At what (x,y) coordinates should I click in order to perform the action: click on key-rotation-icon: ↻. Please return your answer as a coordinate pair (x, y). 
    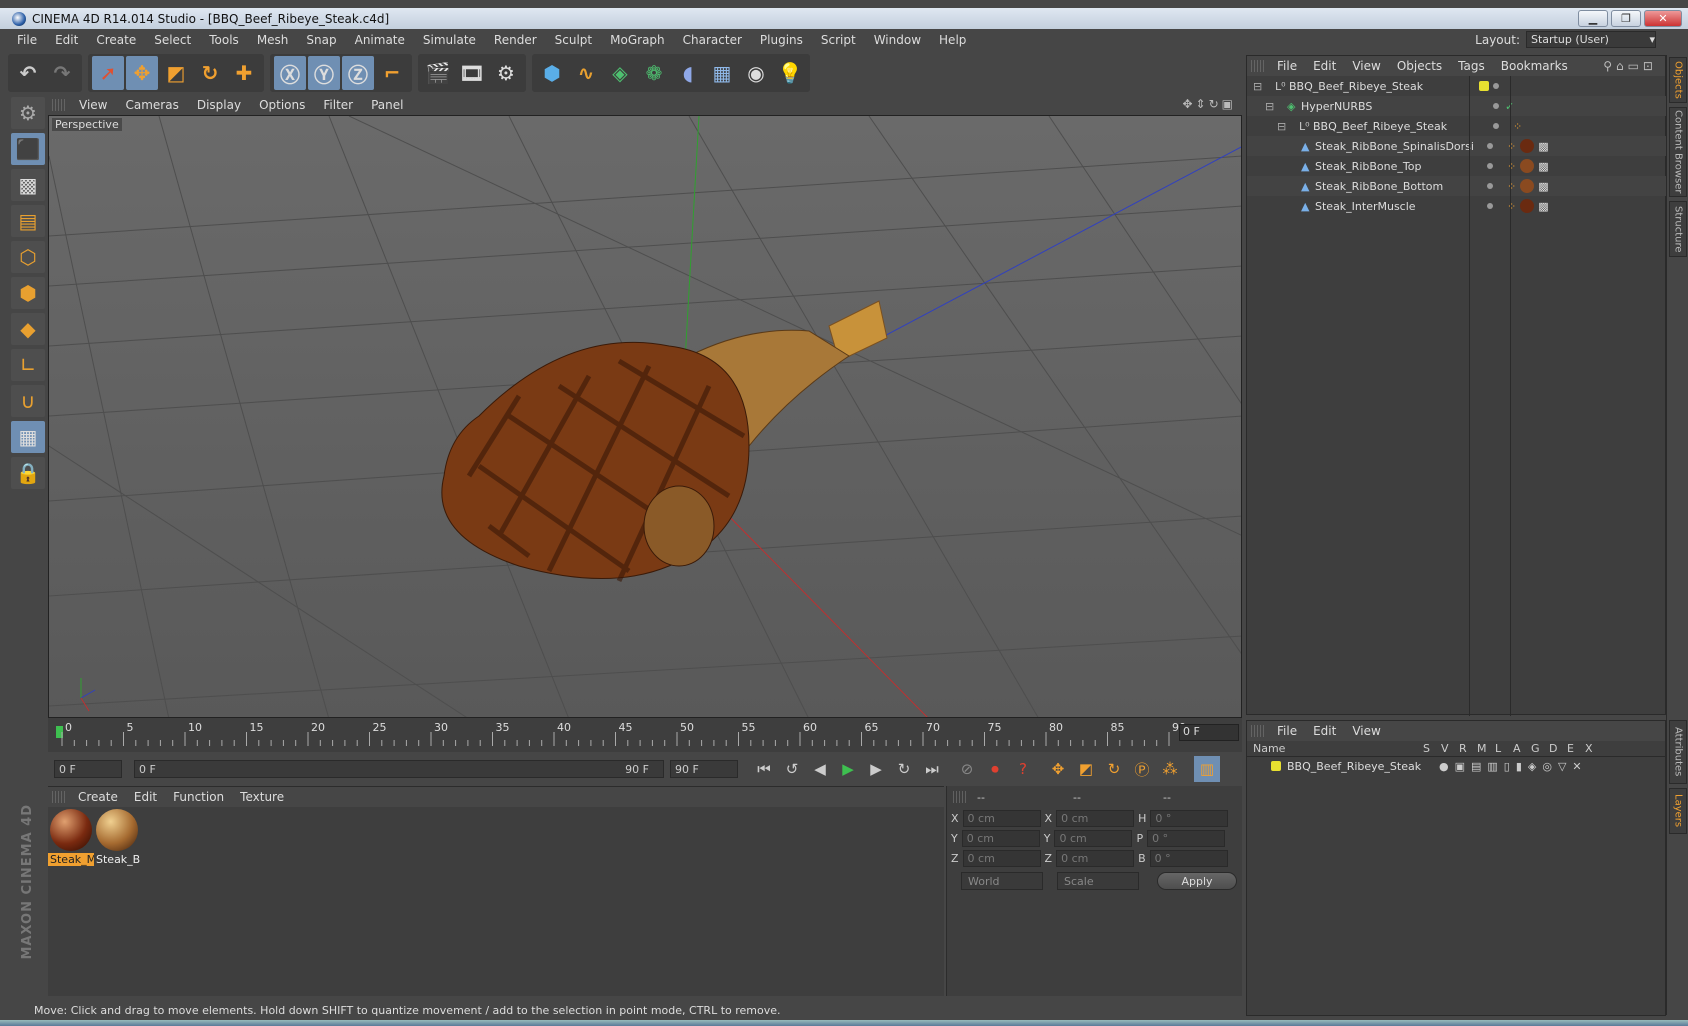
    Looking at the image, I should click on (1114, 769).